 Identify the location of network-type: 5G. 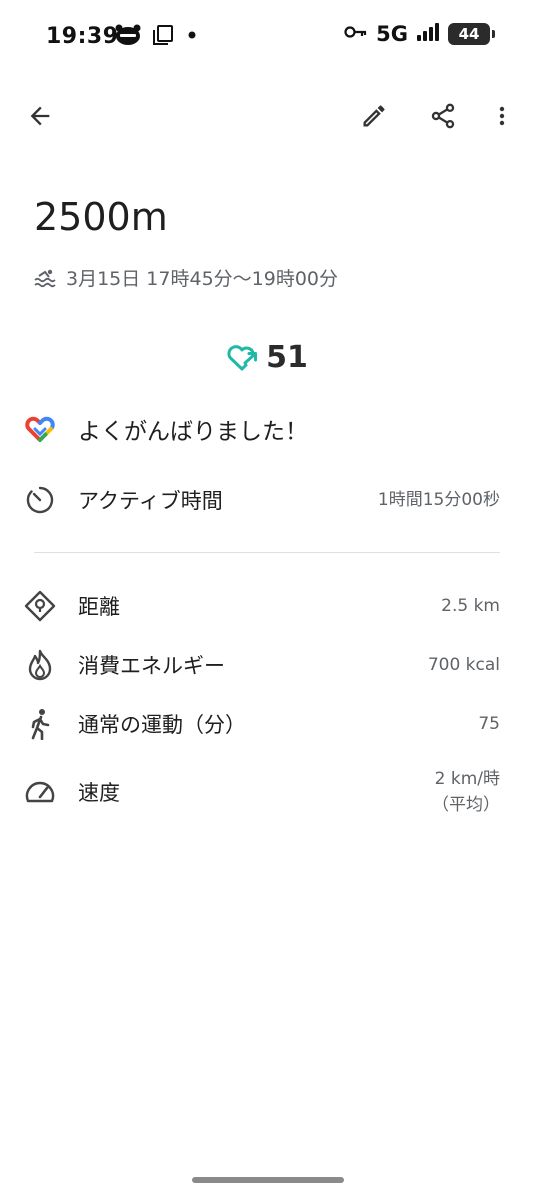
(392, 34).